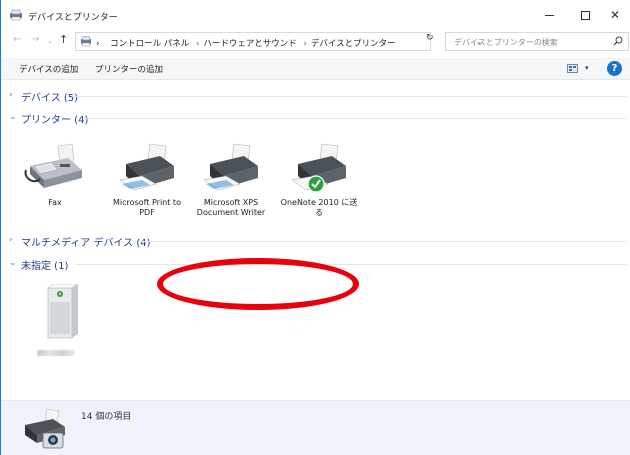 This screenshot has height=455, width=630. I want to click on printer-camera-icon, so click(45, 428).